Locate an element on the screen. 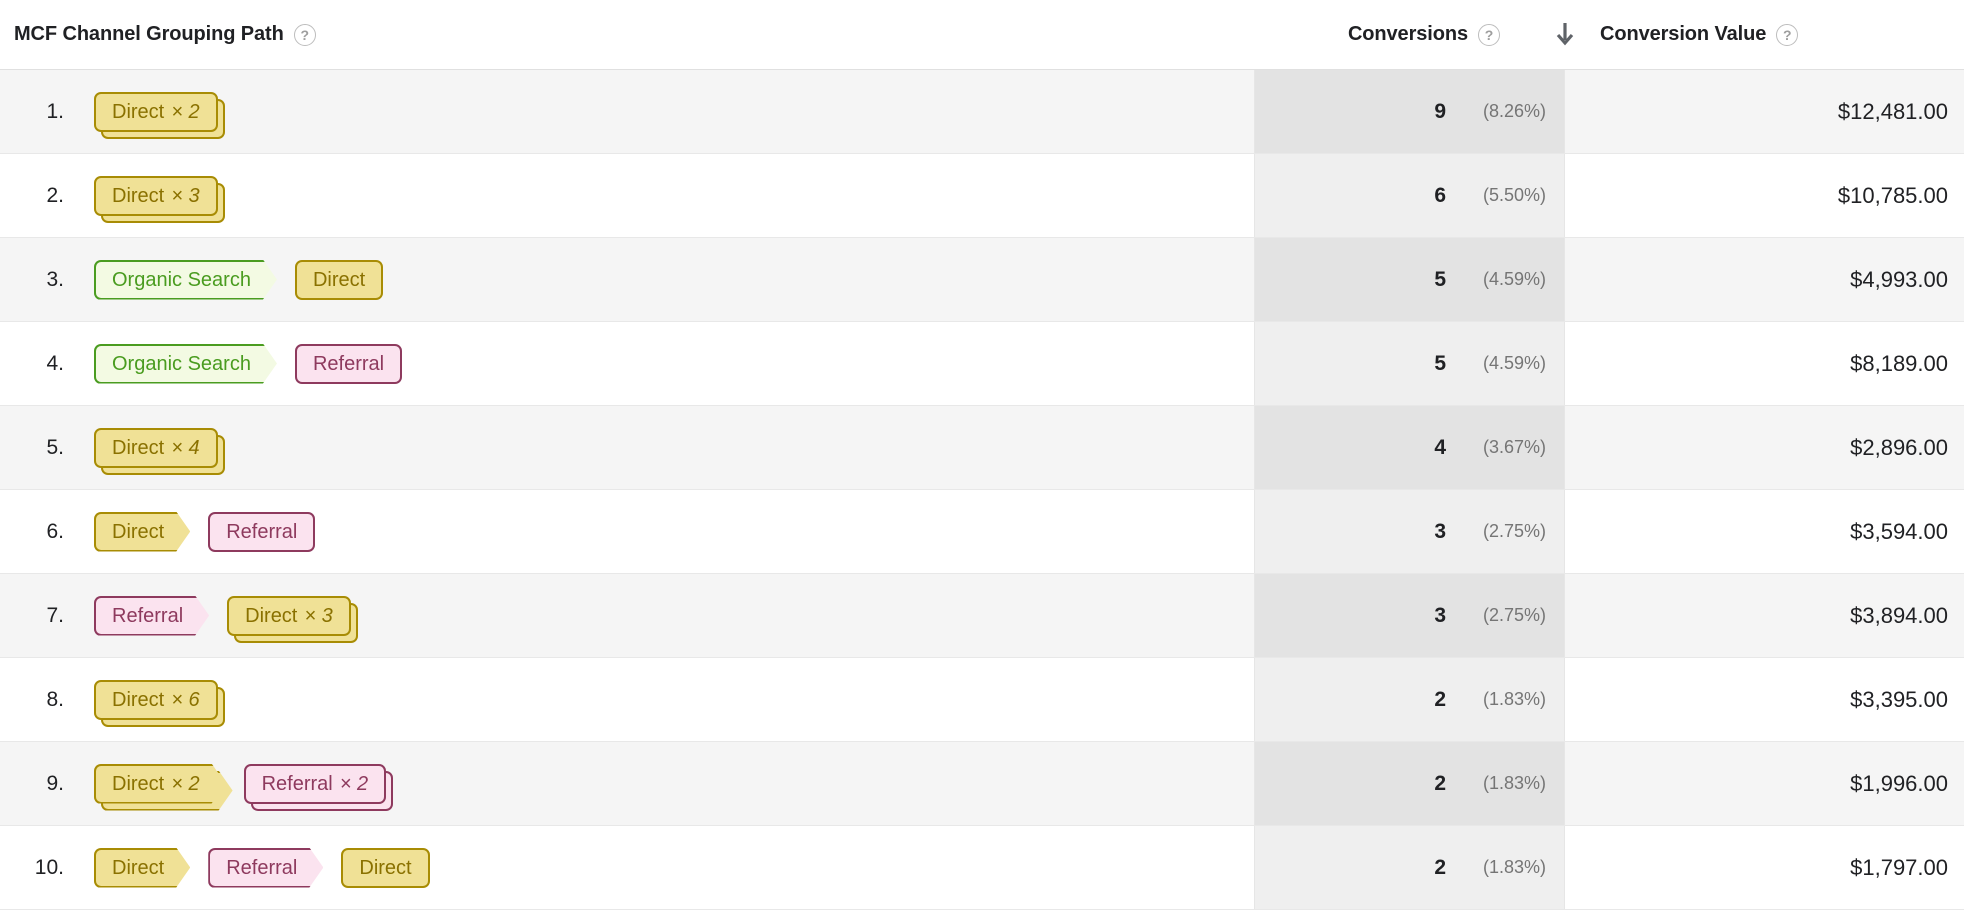 The width and height of the screenshot is (1964, 912). path-cell: Direct × 2 Referral × 2 is located at coordinates (665, 783).